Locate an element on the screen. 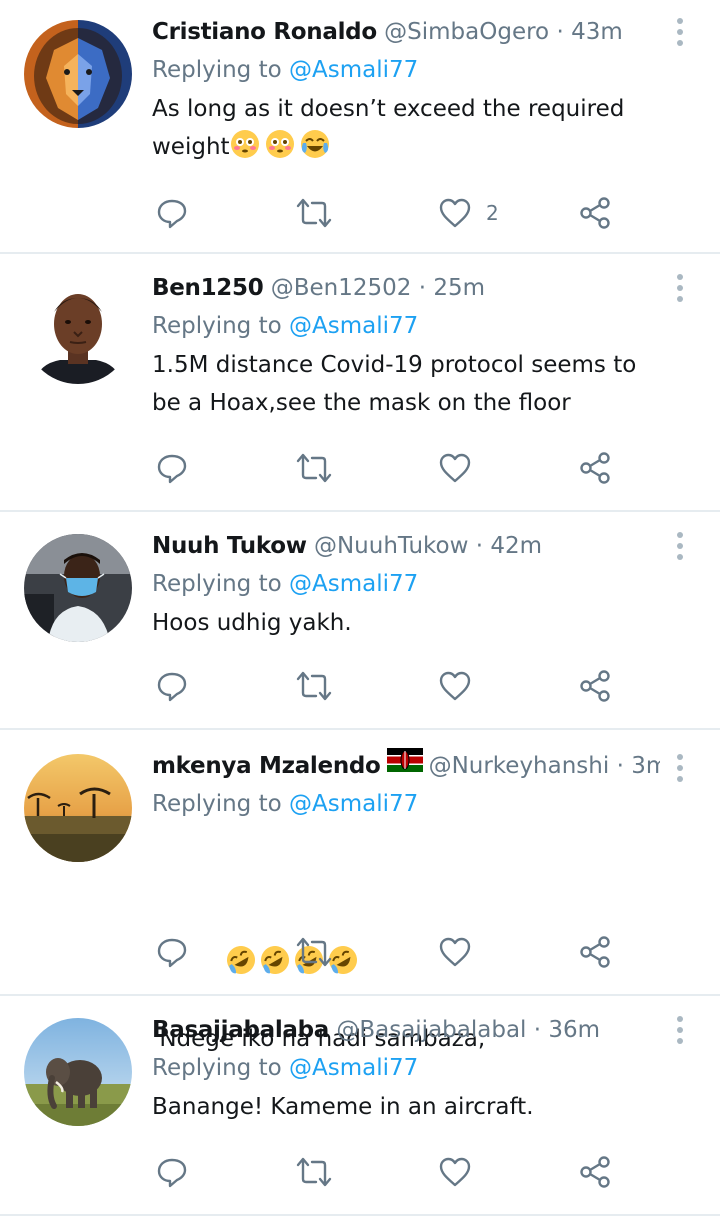 Image resolution: width=720 pixels, height=1220 pixels. display-name: Ben1250 is located at coordinates (208, 288).